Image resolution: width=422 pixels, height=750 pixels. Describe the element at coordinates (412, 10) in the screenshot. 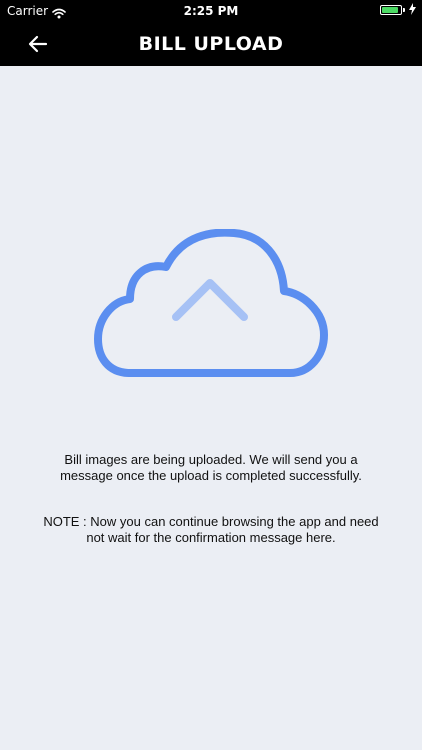

I see `bolt-icon` at that location.